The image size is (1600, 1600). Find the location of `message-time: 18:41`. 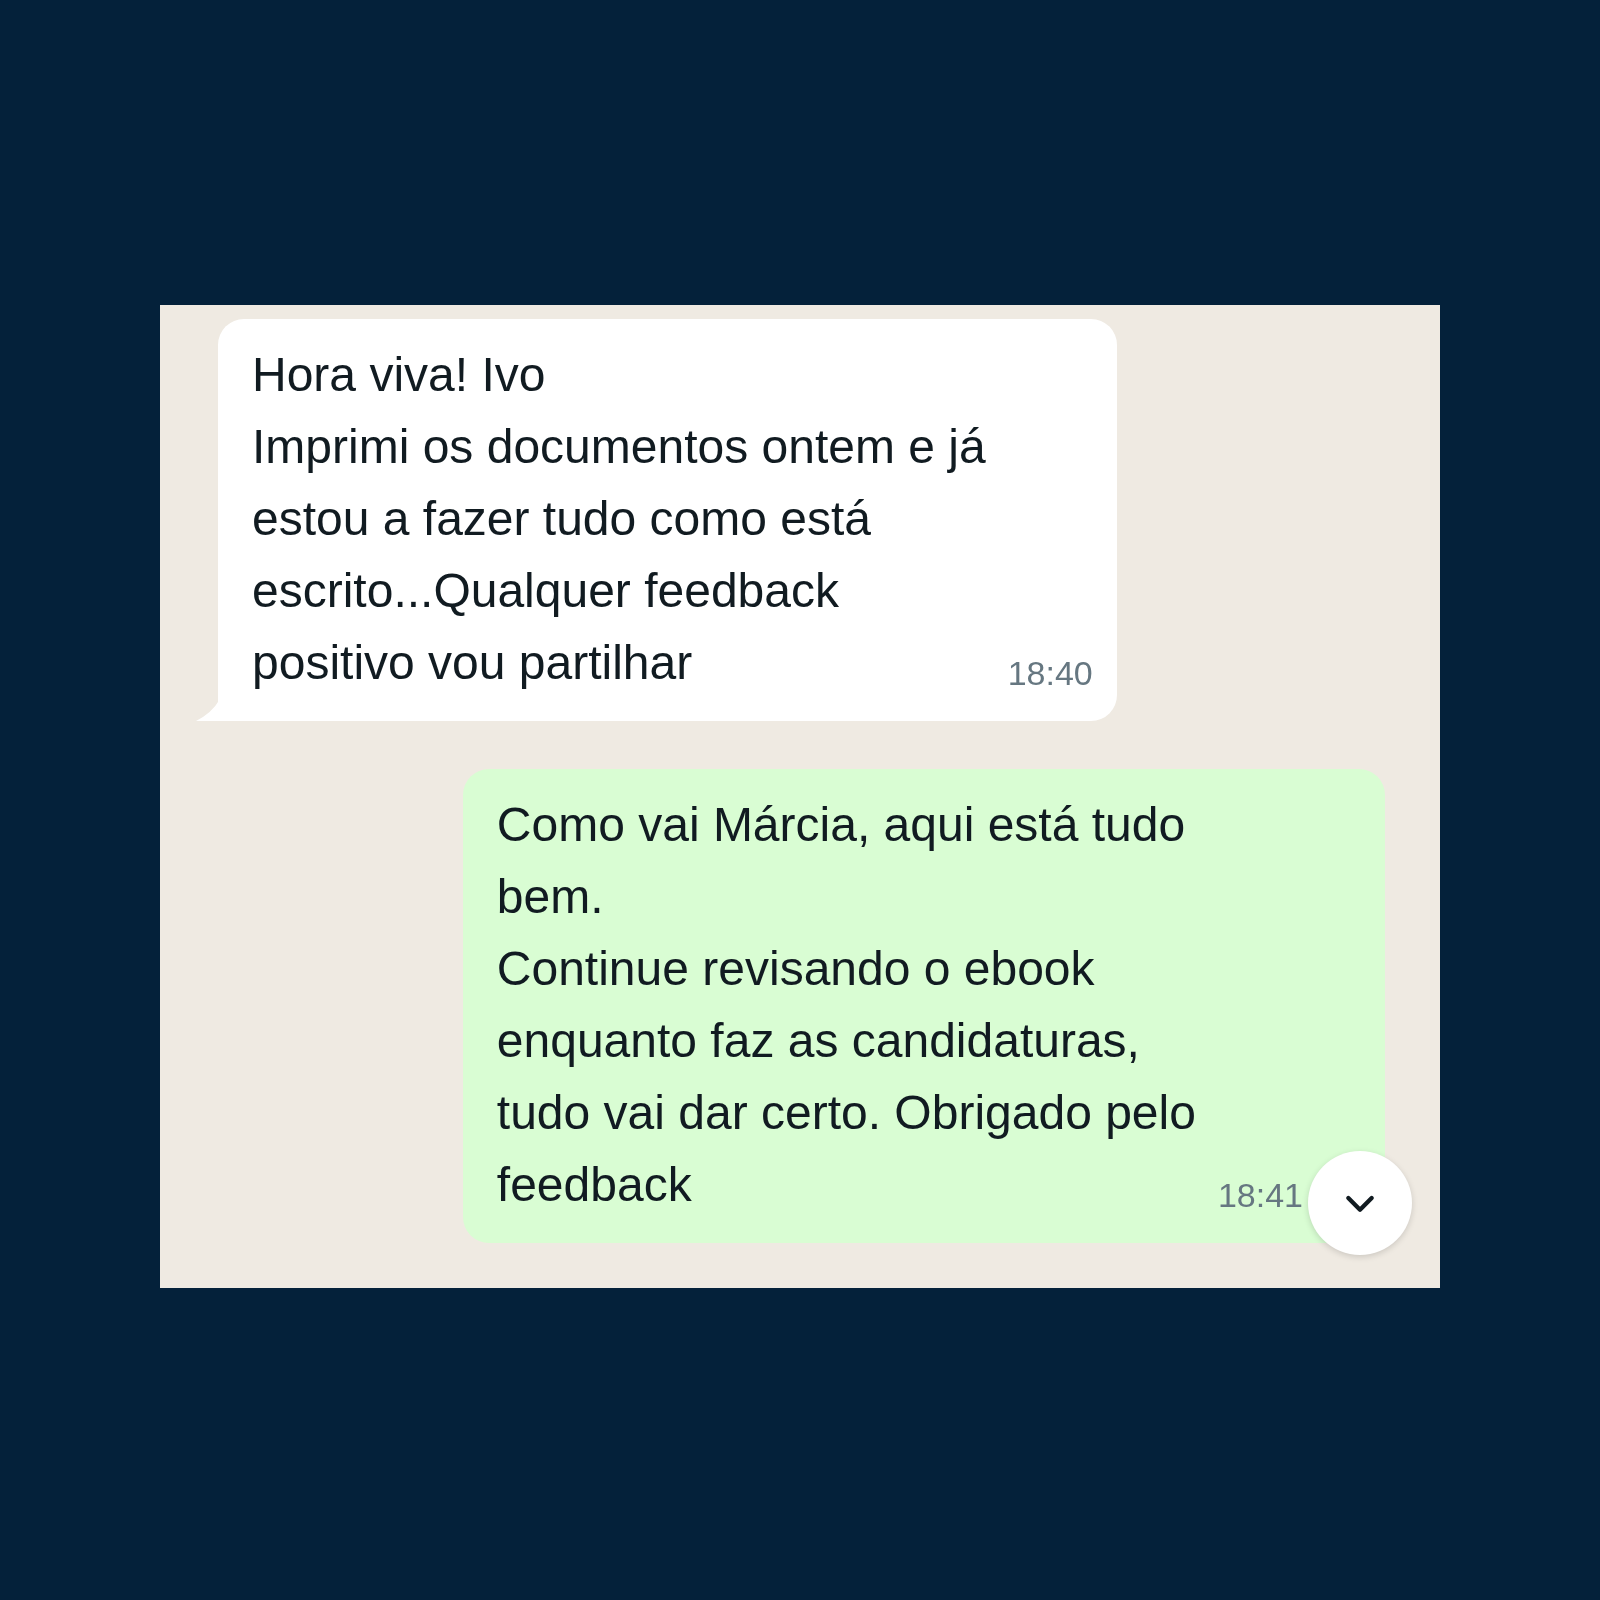

message-time: 18:41 is located at coordinates (1260, 1195).